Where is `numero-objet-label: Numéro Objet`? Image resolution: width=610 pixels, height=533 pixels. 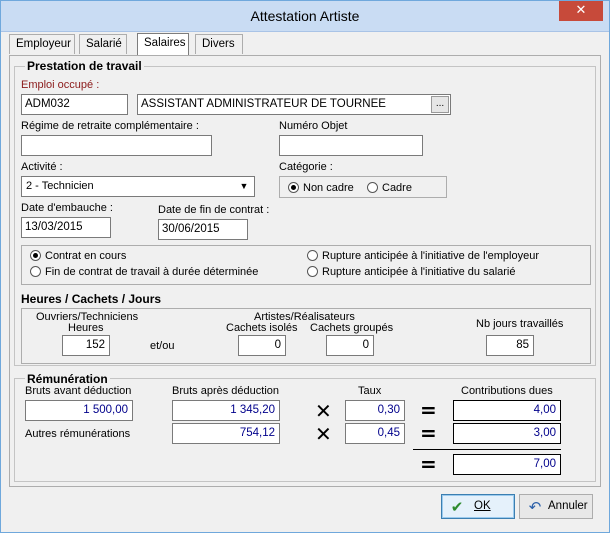
numero-objet-label: Numéro Objet is located at coordinates (313, 126).